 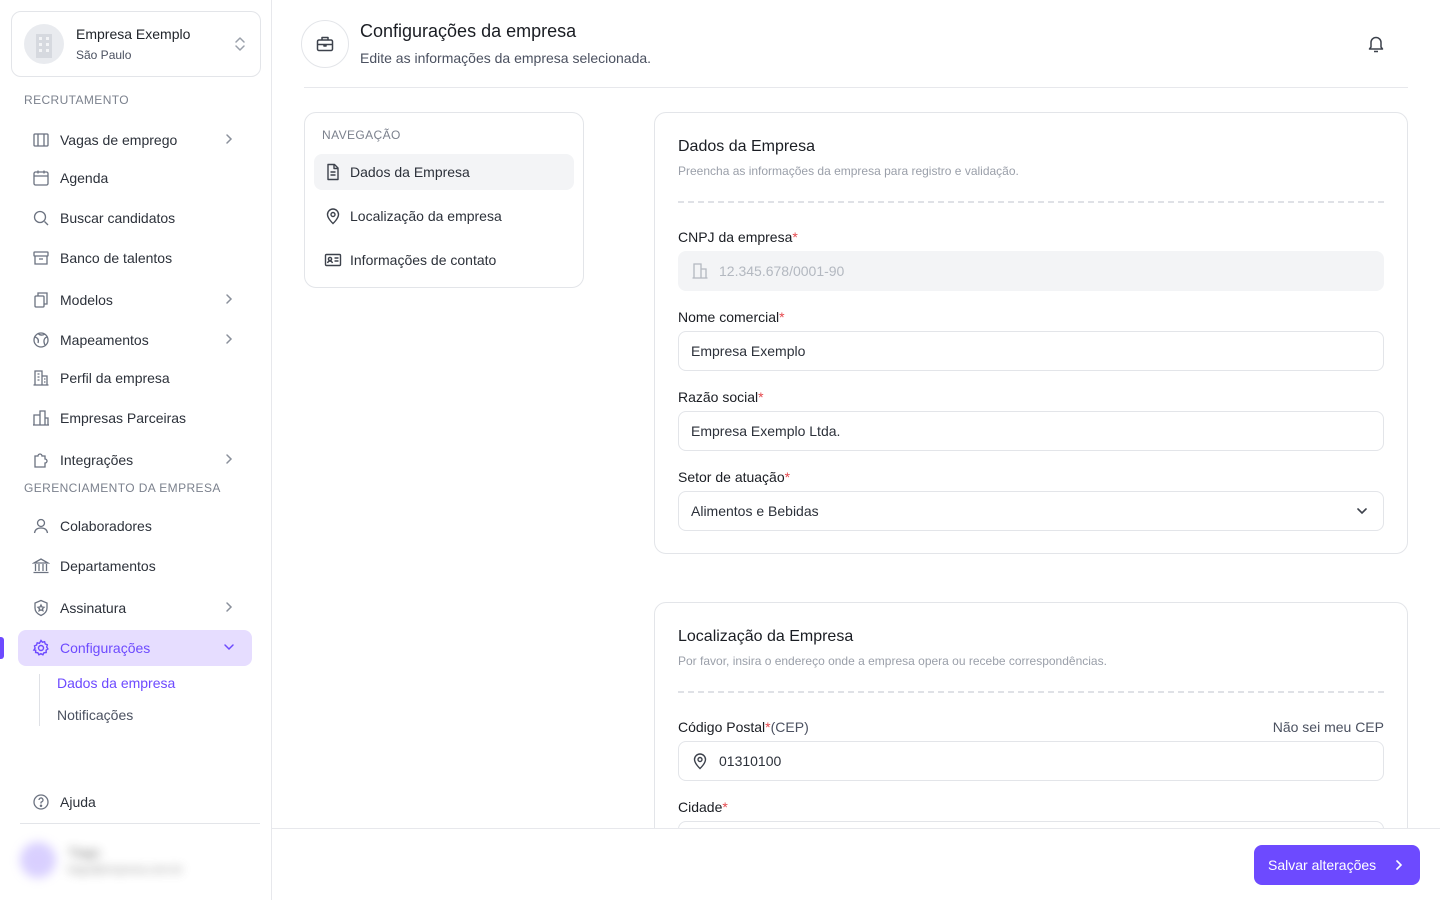 I want to click on sidebar-item-label: Vagas de emprego, so click(x=119, y=140).